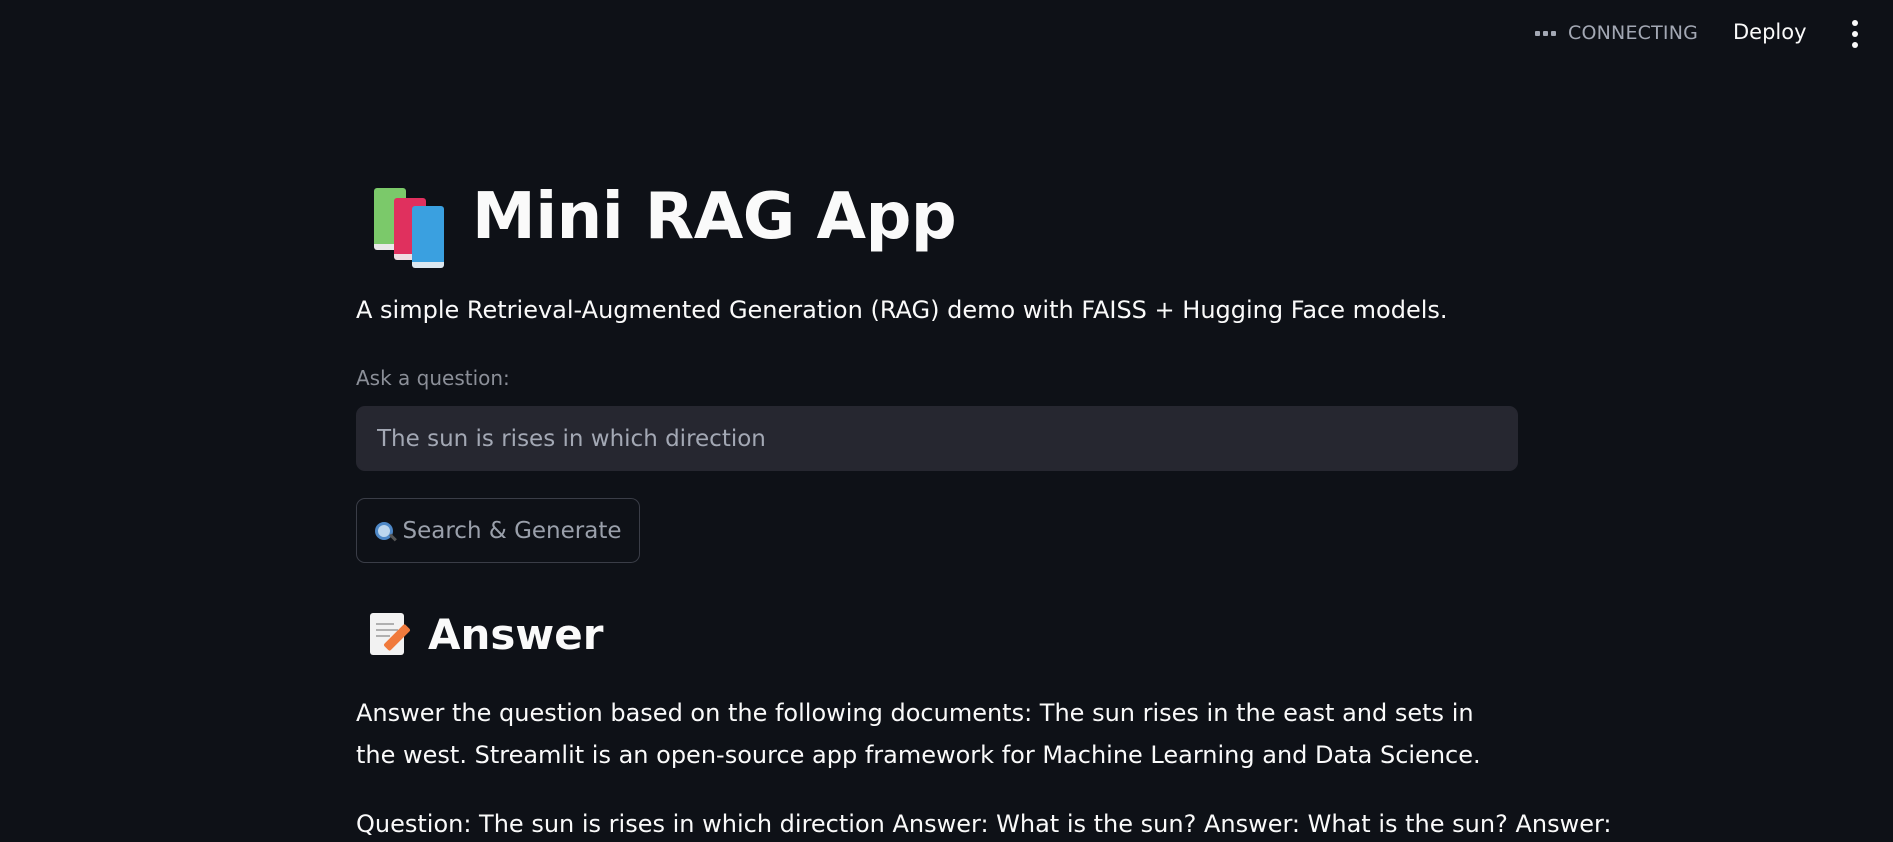 The height and width of the screenshot is (842, 1893). I want to click on search-generate-button: Search & Generate, so click(498, 530).